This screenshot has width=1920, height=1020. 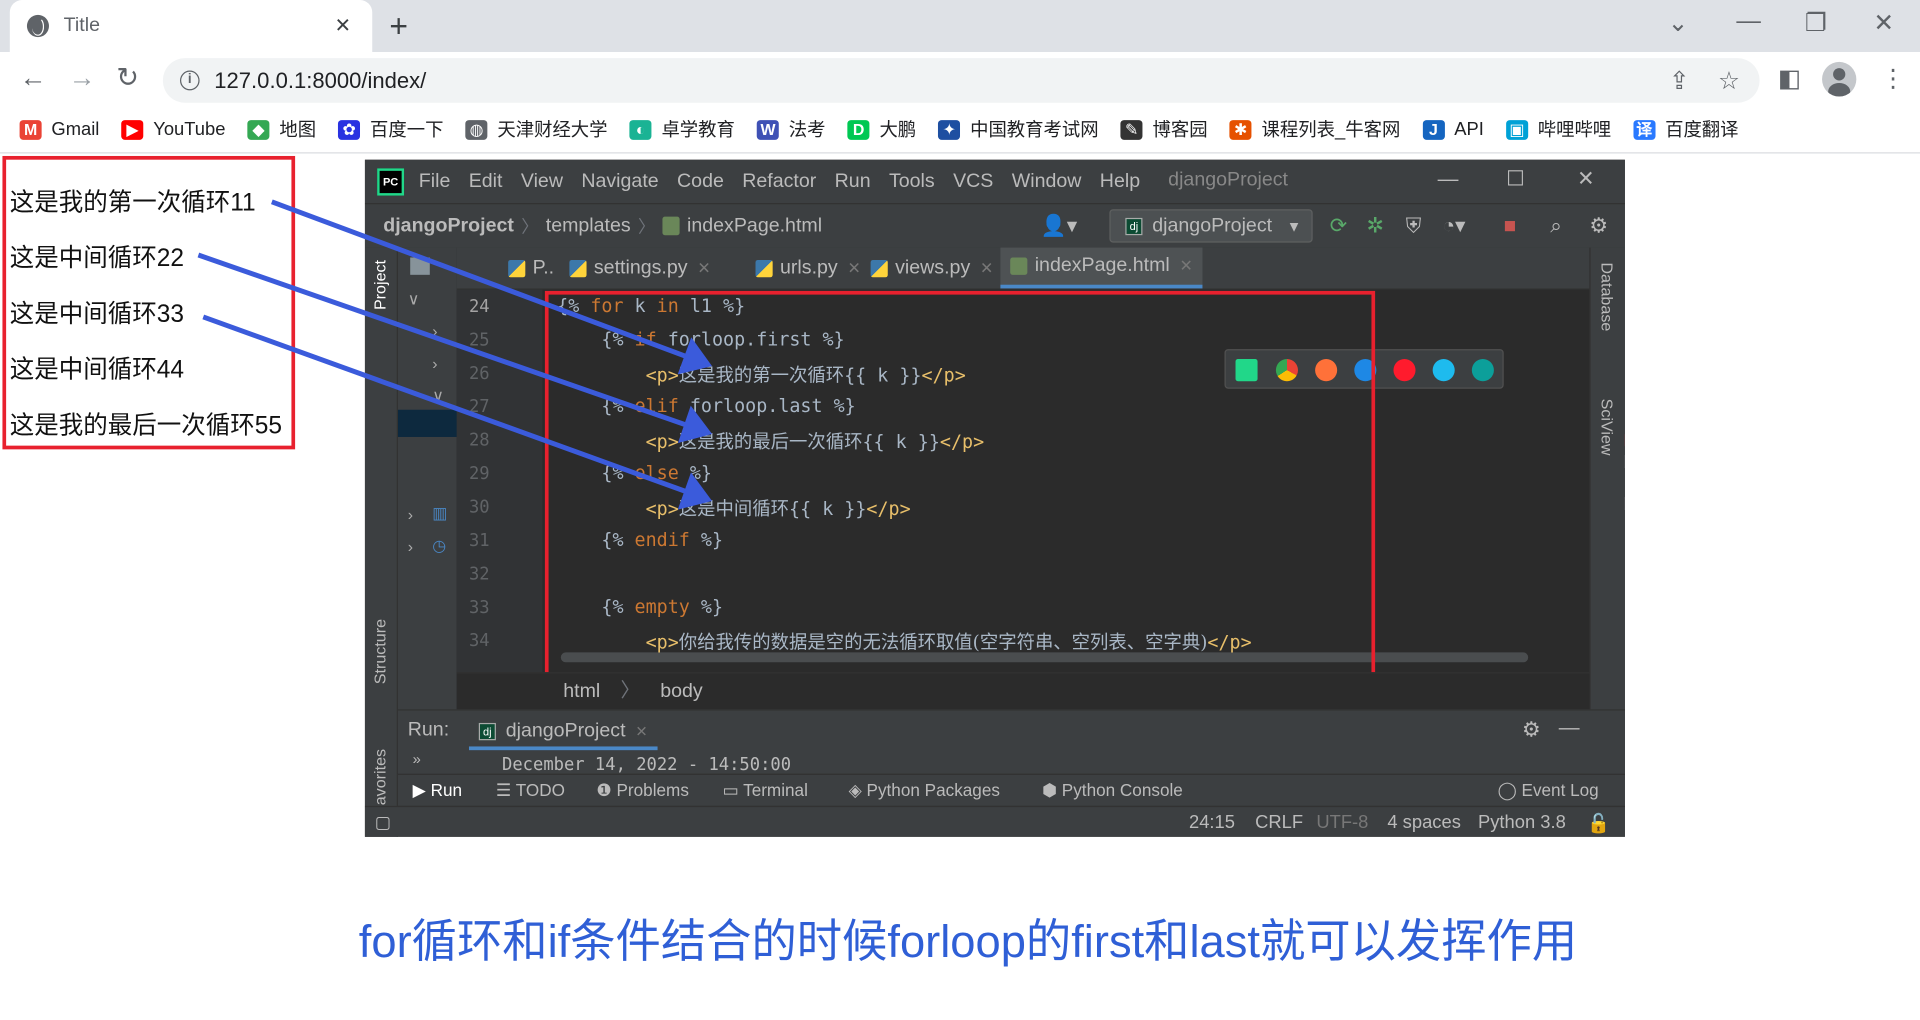 What do you see at coordinates (1748, 21) in the screenshot?
I see `minimize-icon: —` at bounding box center [1748, 21].